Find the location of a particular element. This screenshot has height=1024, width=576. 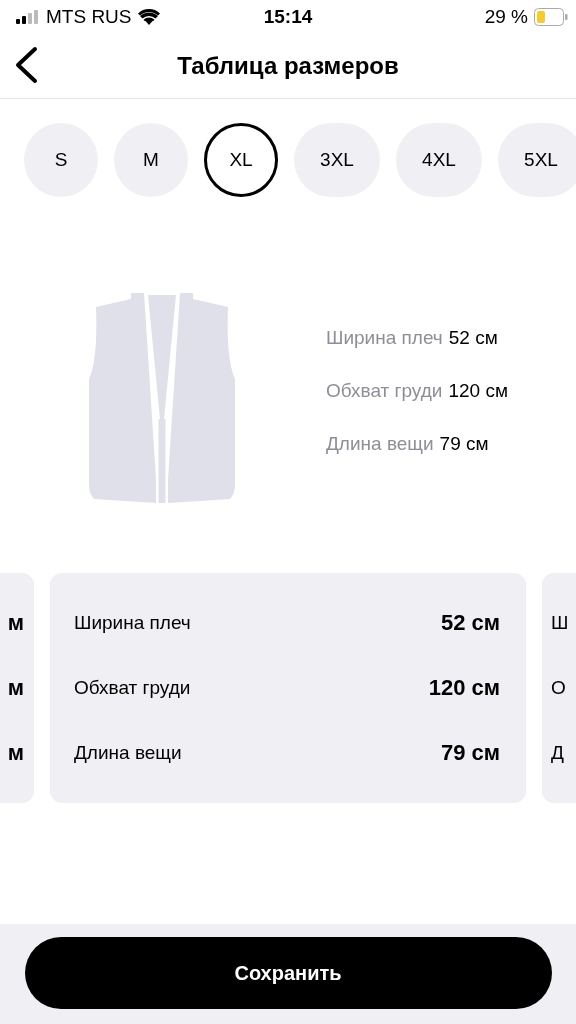

battery-icon is located at coordinates (551, 17).